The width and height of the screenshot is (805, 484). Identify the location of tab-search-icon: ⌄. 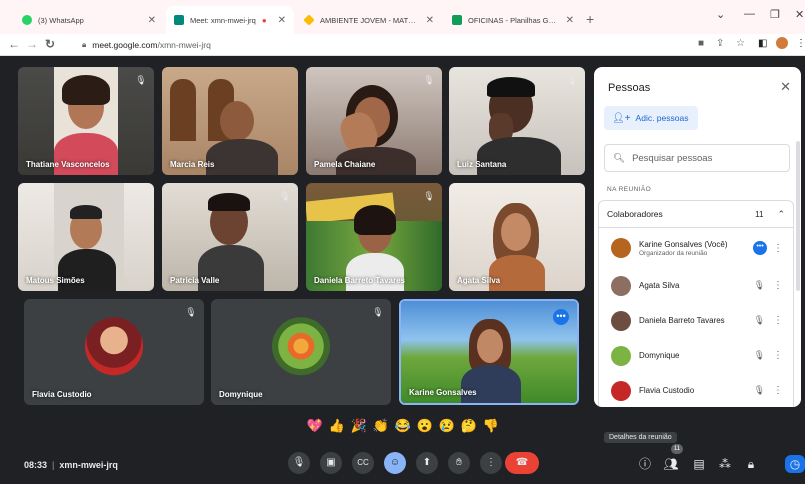
(720, 14).